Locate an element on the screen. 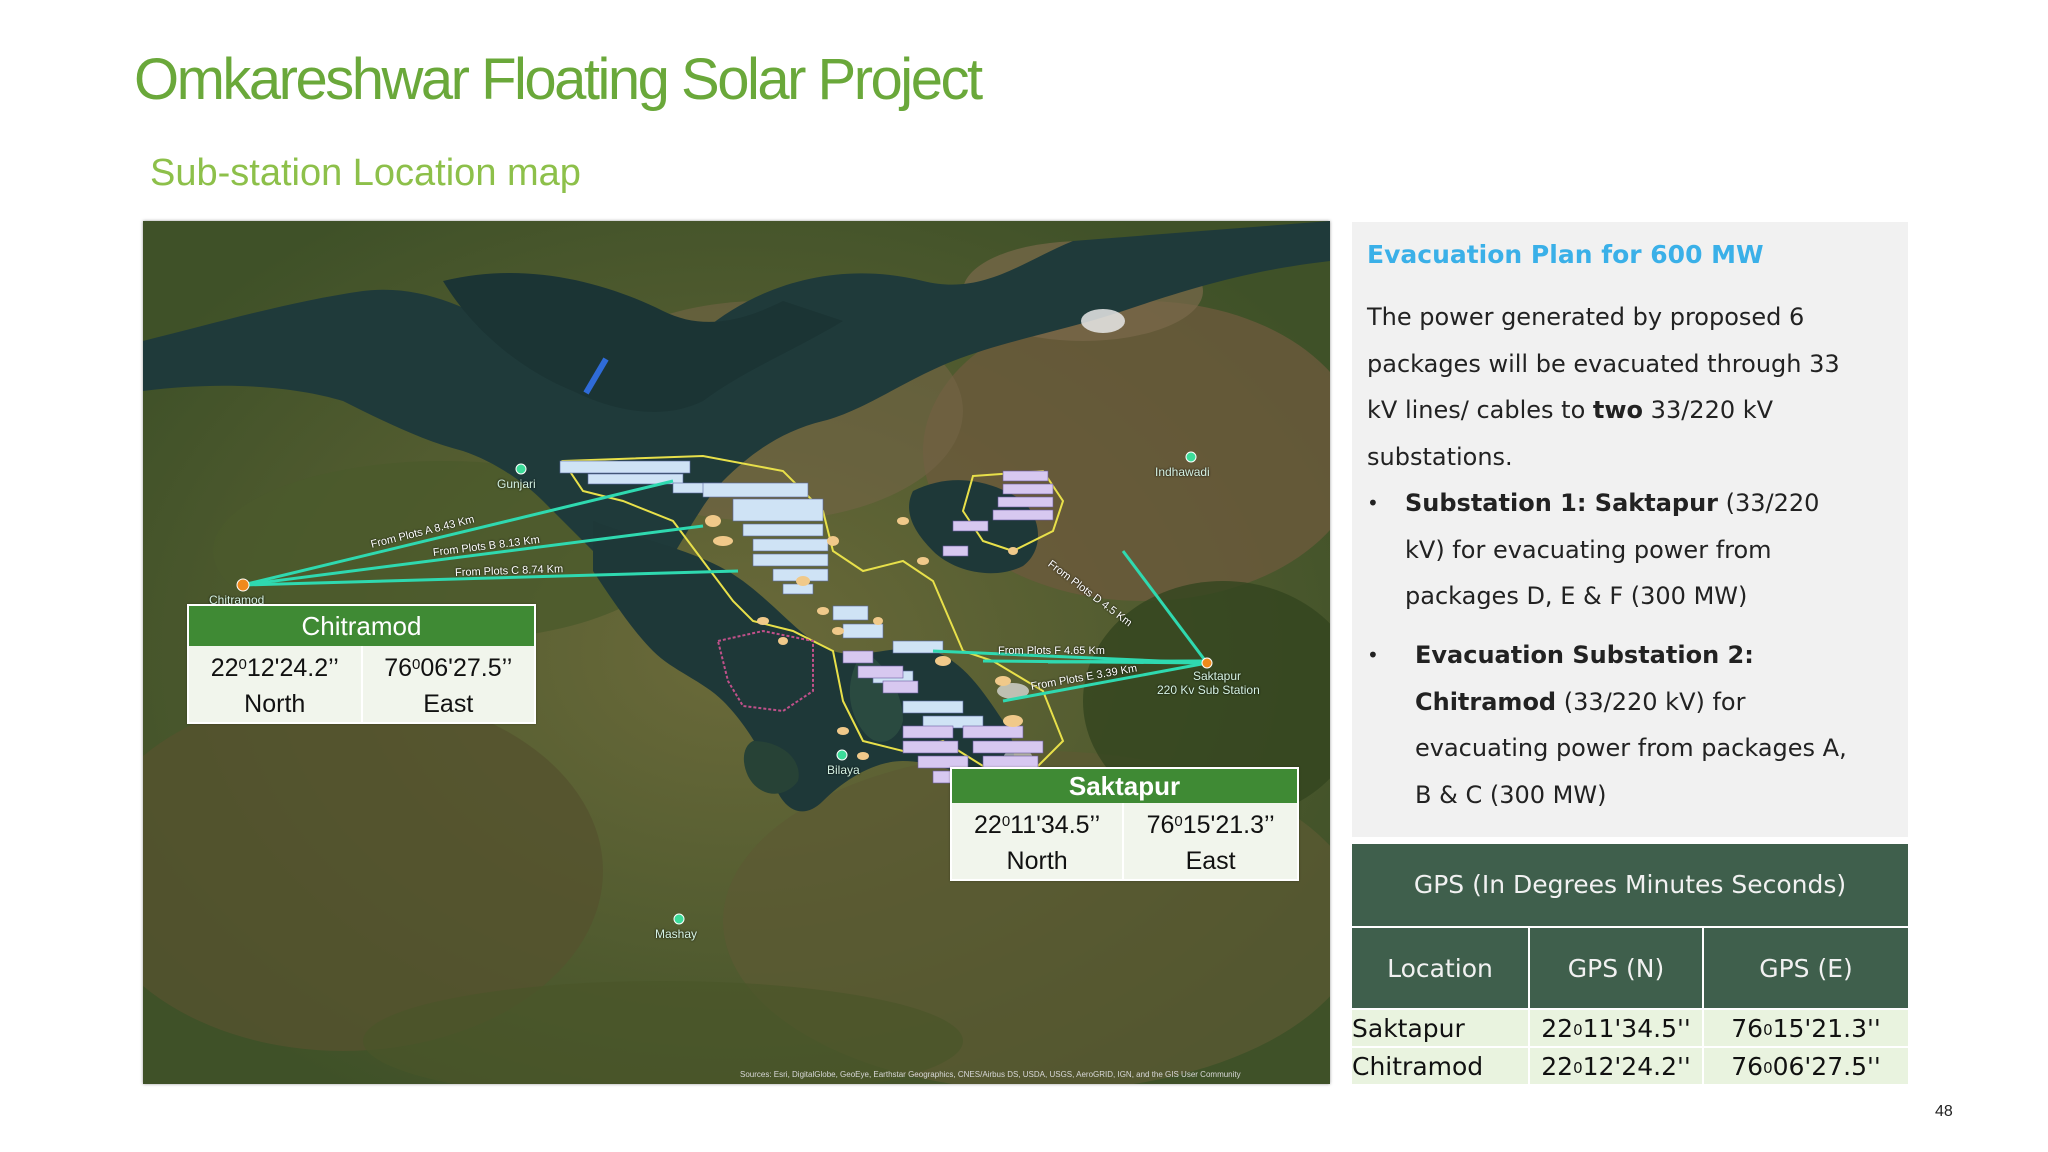 The width and height of the screenshot is (2048, 1152). saktapur-lon-dir: East is located at coordinates (1210, 861).